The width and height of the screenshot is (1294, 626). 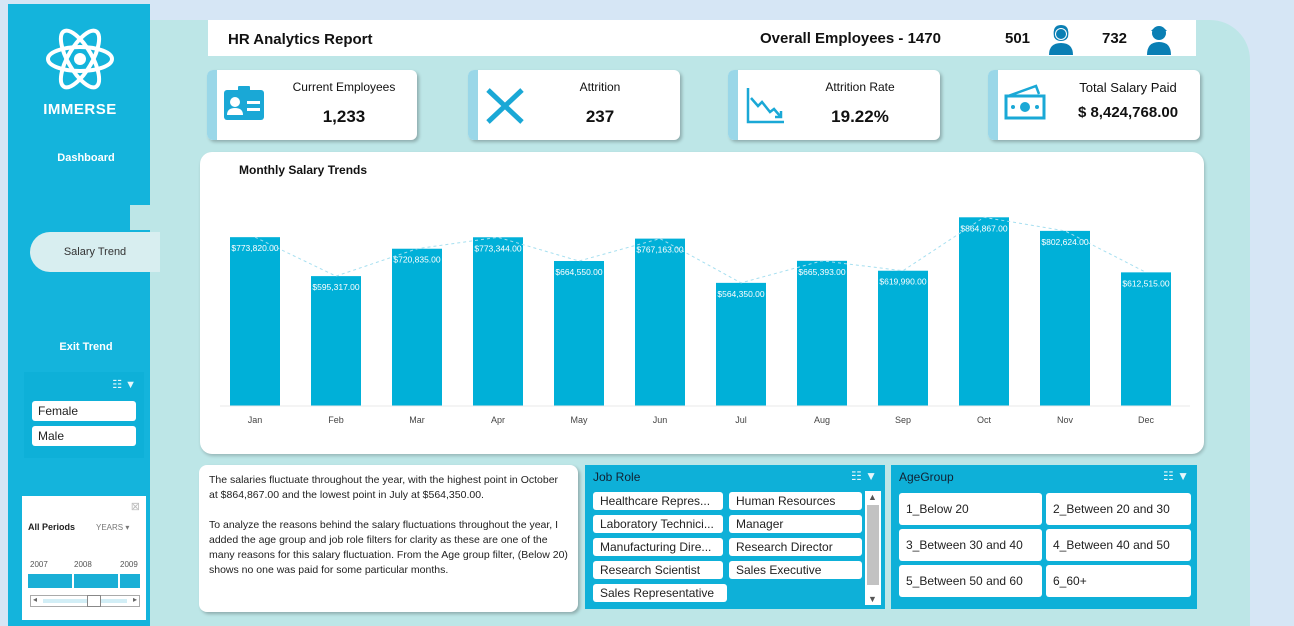 What do you see at coordinates (795, 570) in the screenshot?
I see `job-role-item: Sales Executive` at bounding box center [795, 570].